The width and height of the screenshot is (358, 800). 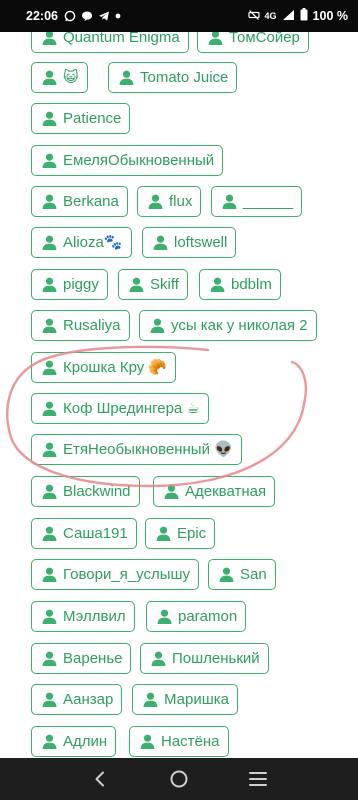 I want to click on tag-chip: ЕмеляОбыкновенный, so click(x=127, y=160).